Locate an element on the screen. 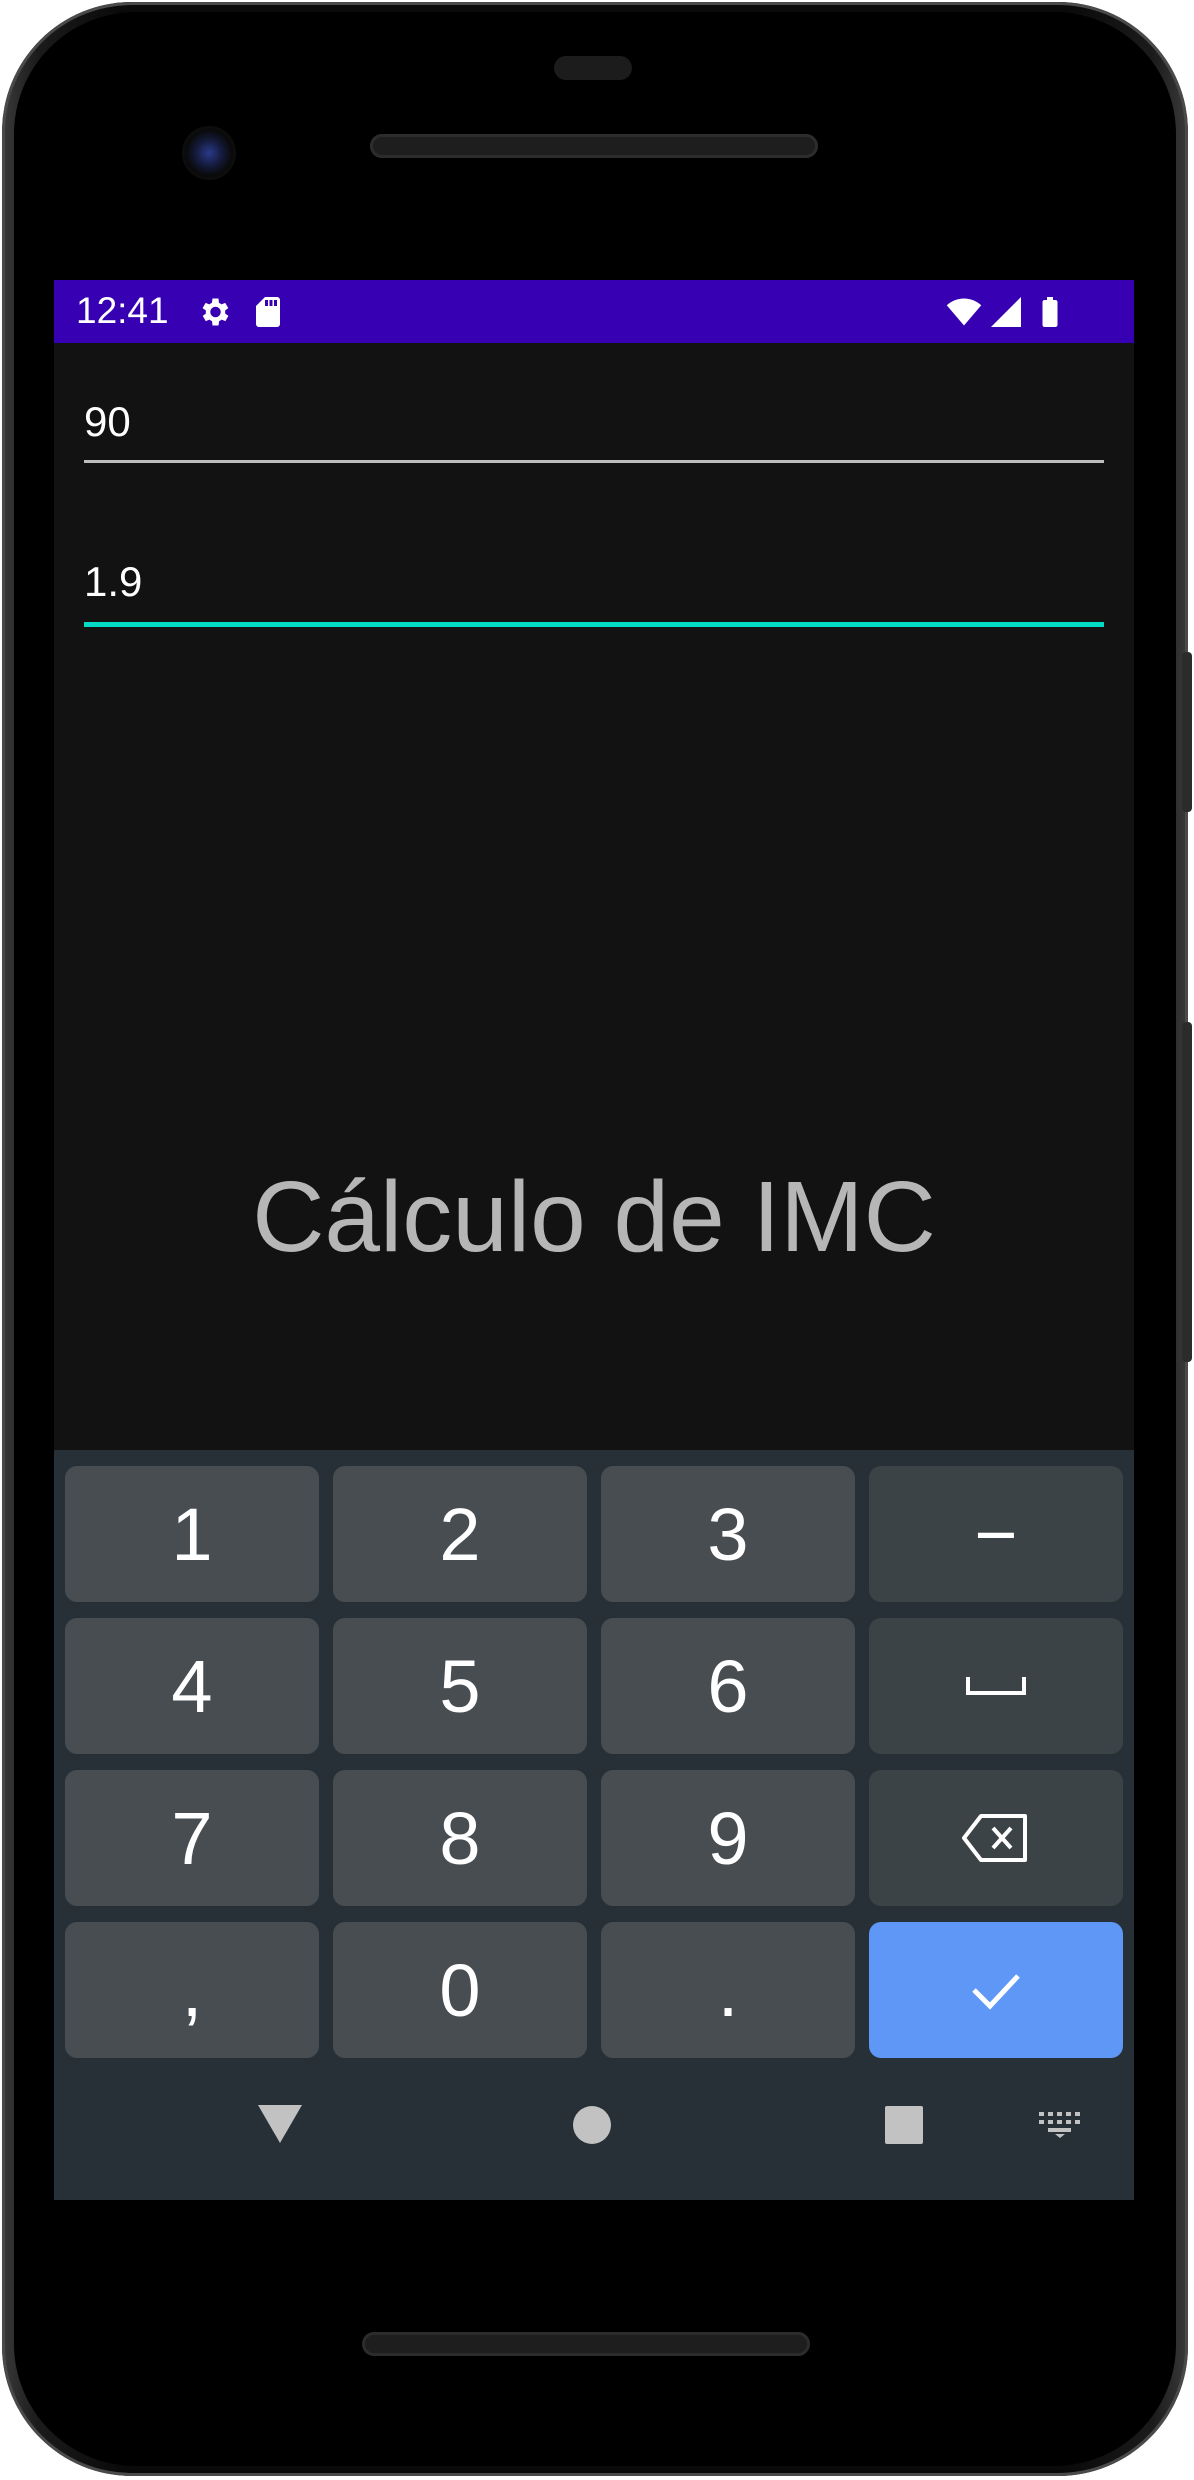 This screenshot has width=1194, height=2480. keyboard-switch-icon is located at coordinates (1060, 2125).